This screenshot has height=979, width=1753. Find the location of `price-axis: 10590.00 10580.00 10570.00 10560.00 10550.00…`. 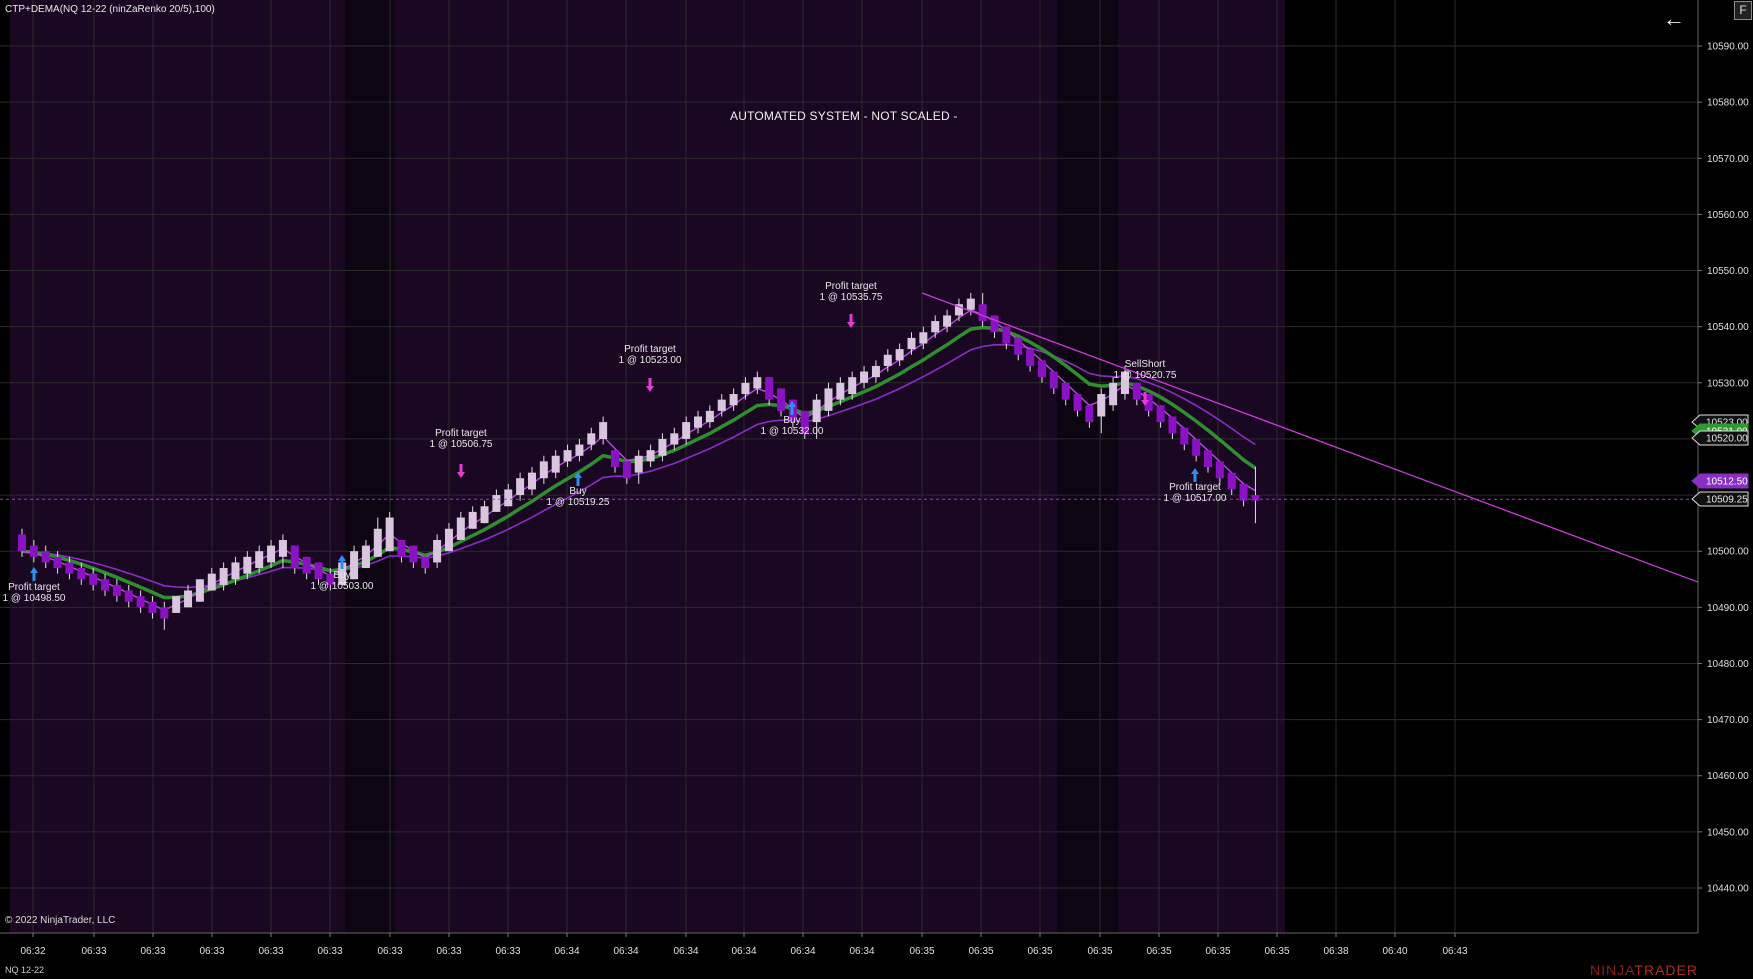

price-axis: 10590.00 10580.00 10570.00 10560.00 10550.00… is located at coordinates (1723, 468).